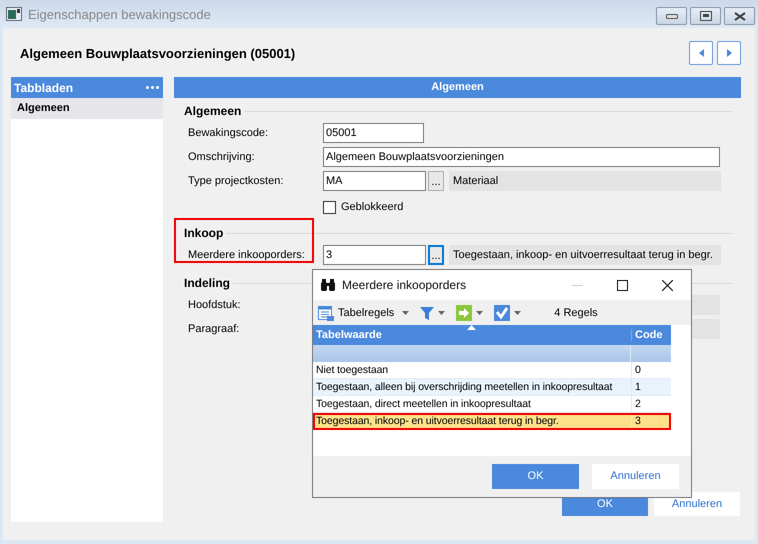  I want to click on select-button, so click(508, 312).